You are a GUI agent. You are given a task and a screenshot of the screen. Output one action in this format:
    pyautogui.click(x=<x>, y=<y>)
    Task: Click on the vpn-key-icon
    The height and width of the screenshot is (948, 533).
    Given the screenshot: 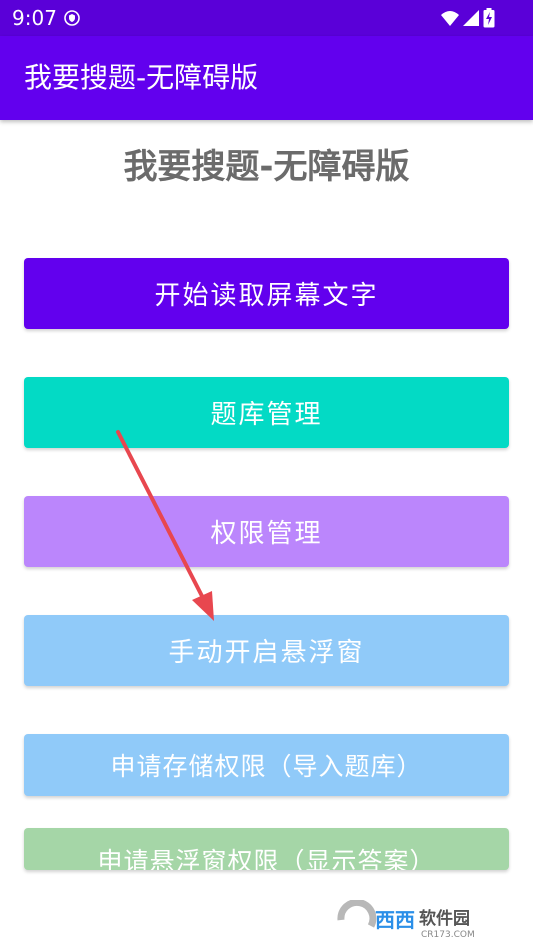 What is the action you would take?
    pyautogui.click(x=72, y=18)
    